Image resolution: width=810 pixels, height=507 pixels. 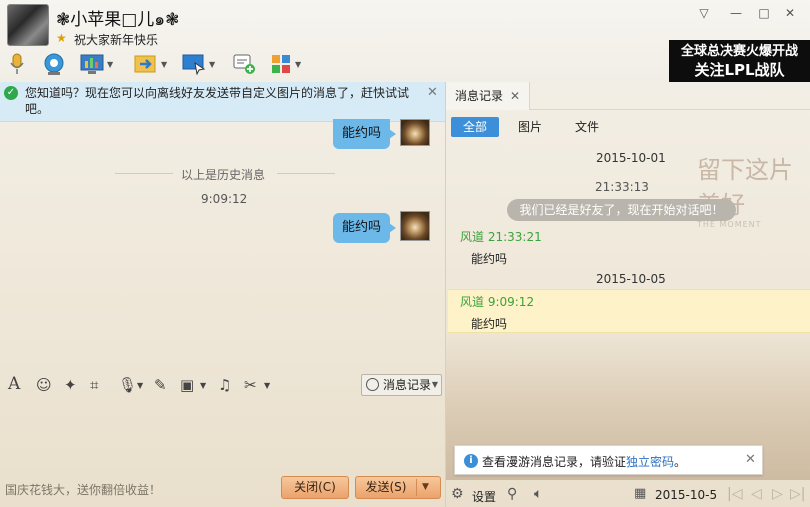 I want to click on music-icon: ♫, so click(x=224, y=385).